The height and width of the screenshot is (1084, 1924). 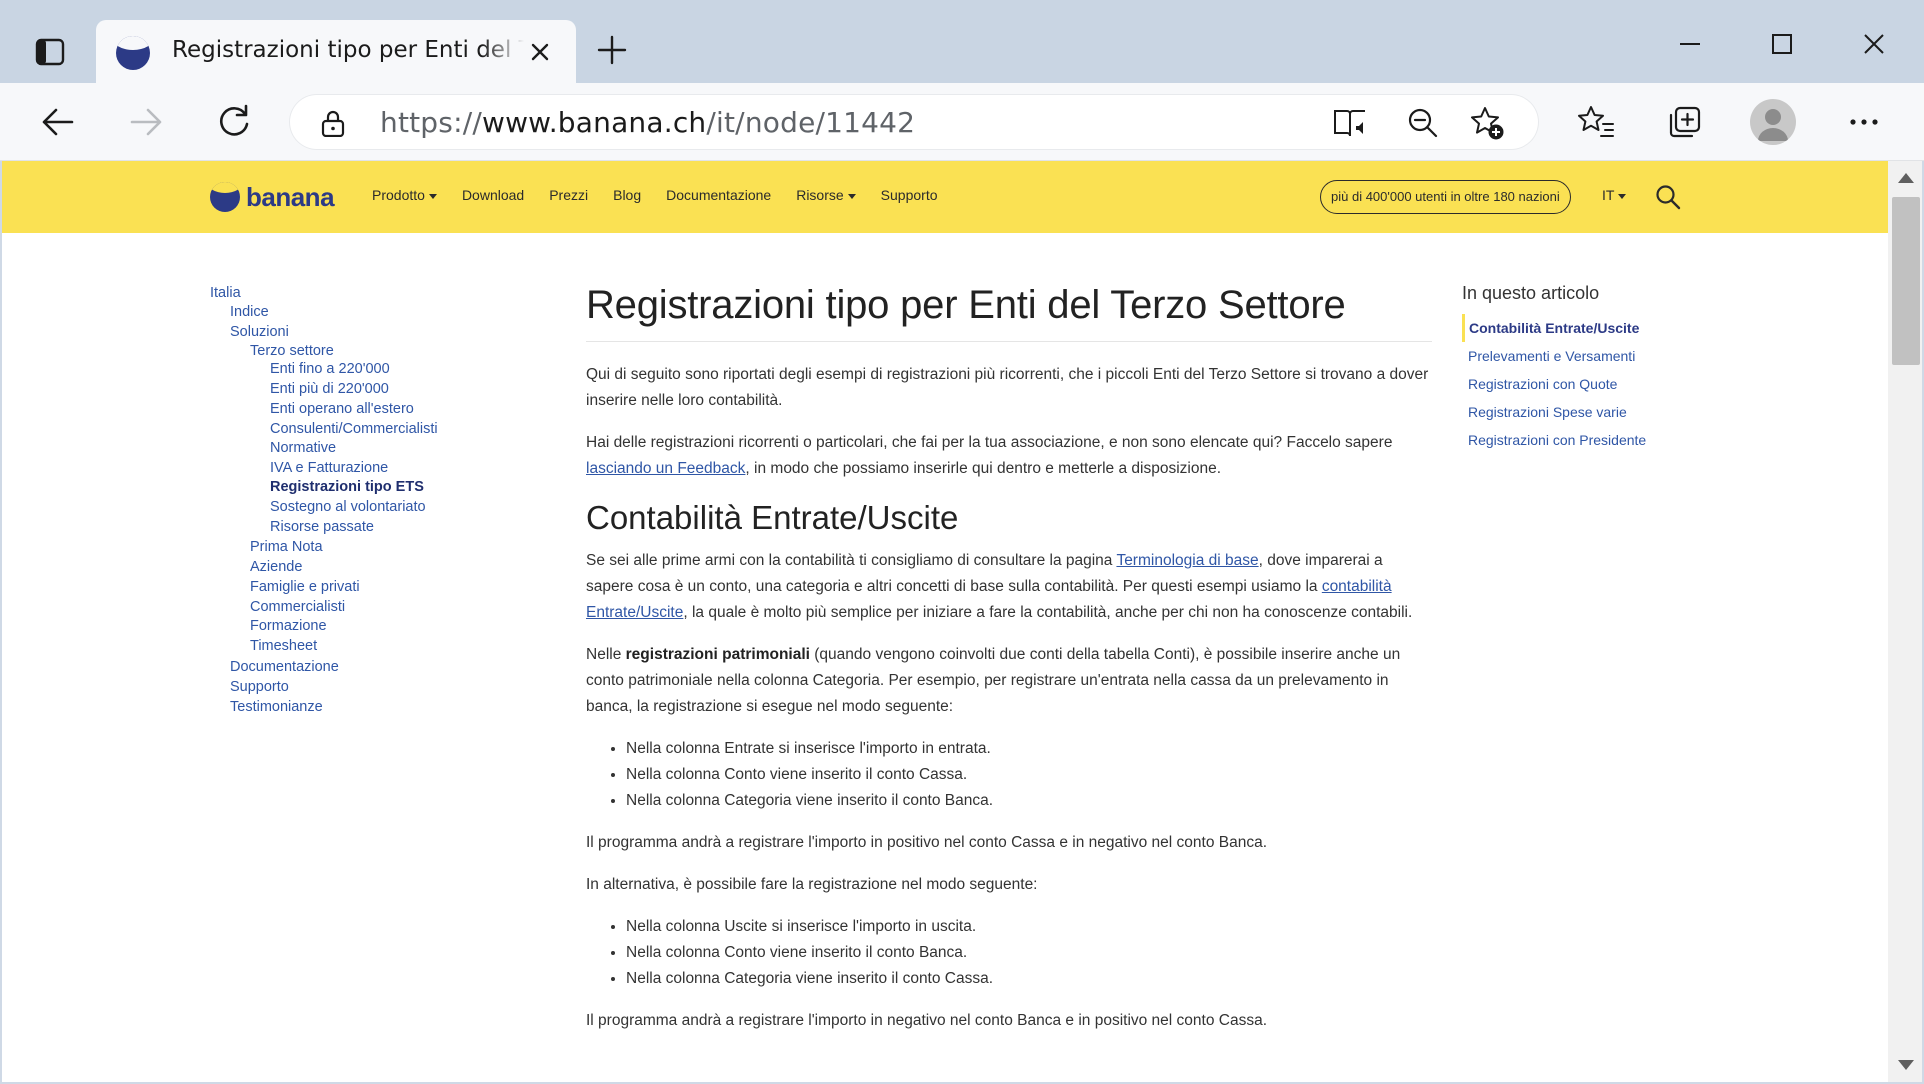 I want to click on sidebar-item-normative: Normative, so click(x=303, y=448).